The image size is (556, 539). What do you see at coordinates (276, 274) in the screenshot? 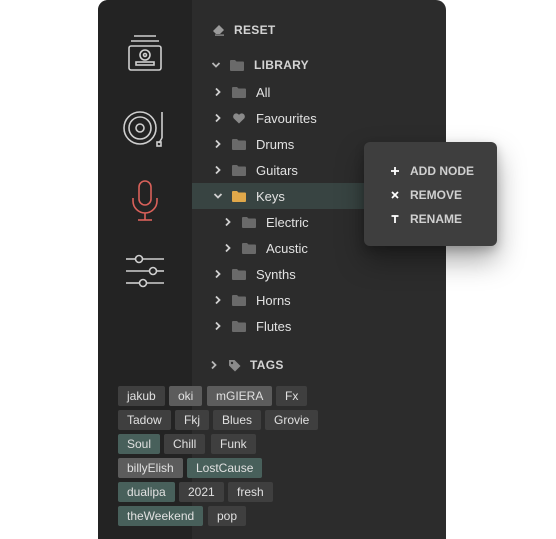
I see `tree-item-label: Synths` at bounding box center [276, 274].